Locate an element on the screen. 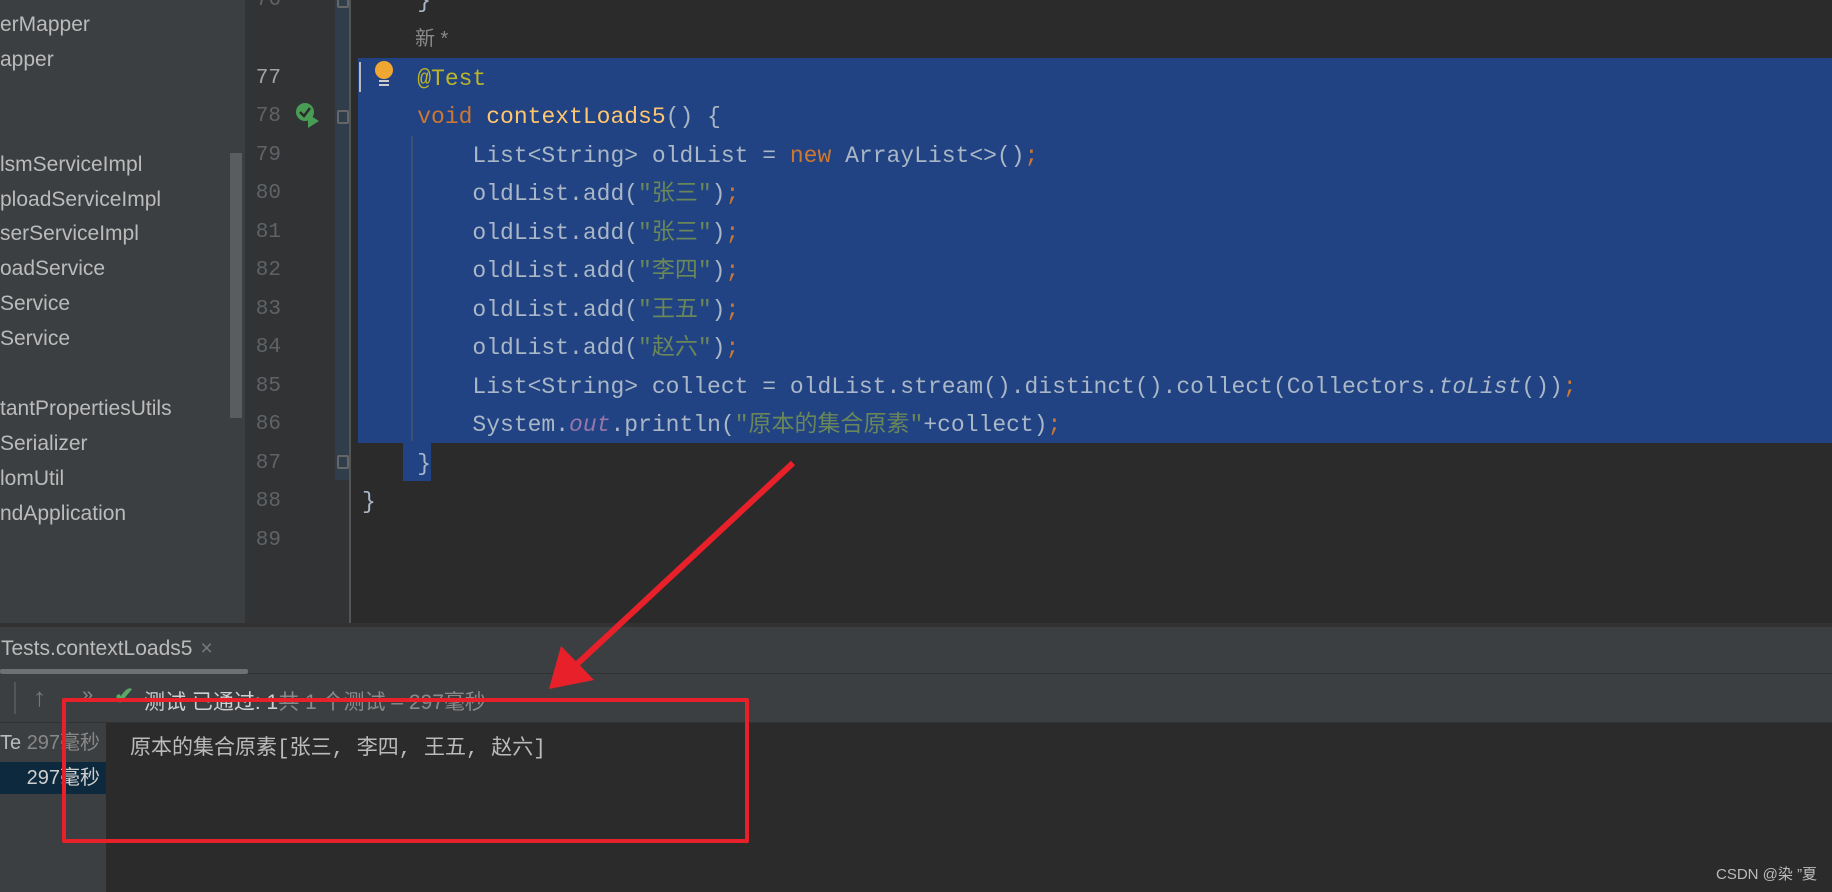 The width and height of the screenshot is (1832, 892). caret is located at coordinates (360, 77).